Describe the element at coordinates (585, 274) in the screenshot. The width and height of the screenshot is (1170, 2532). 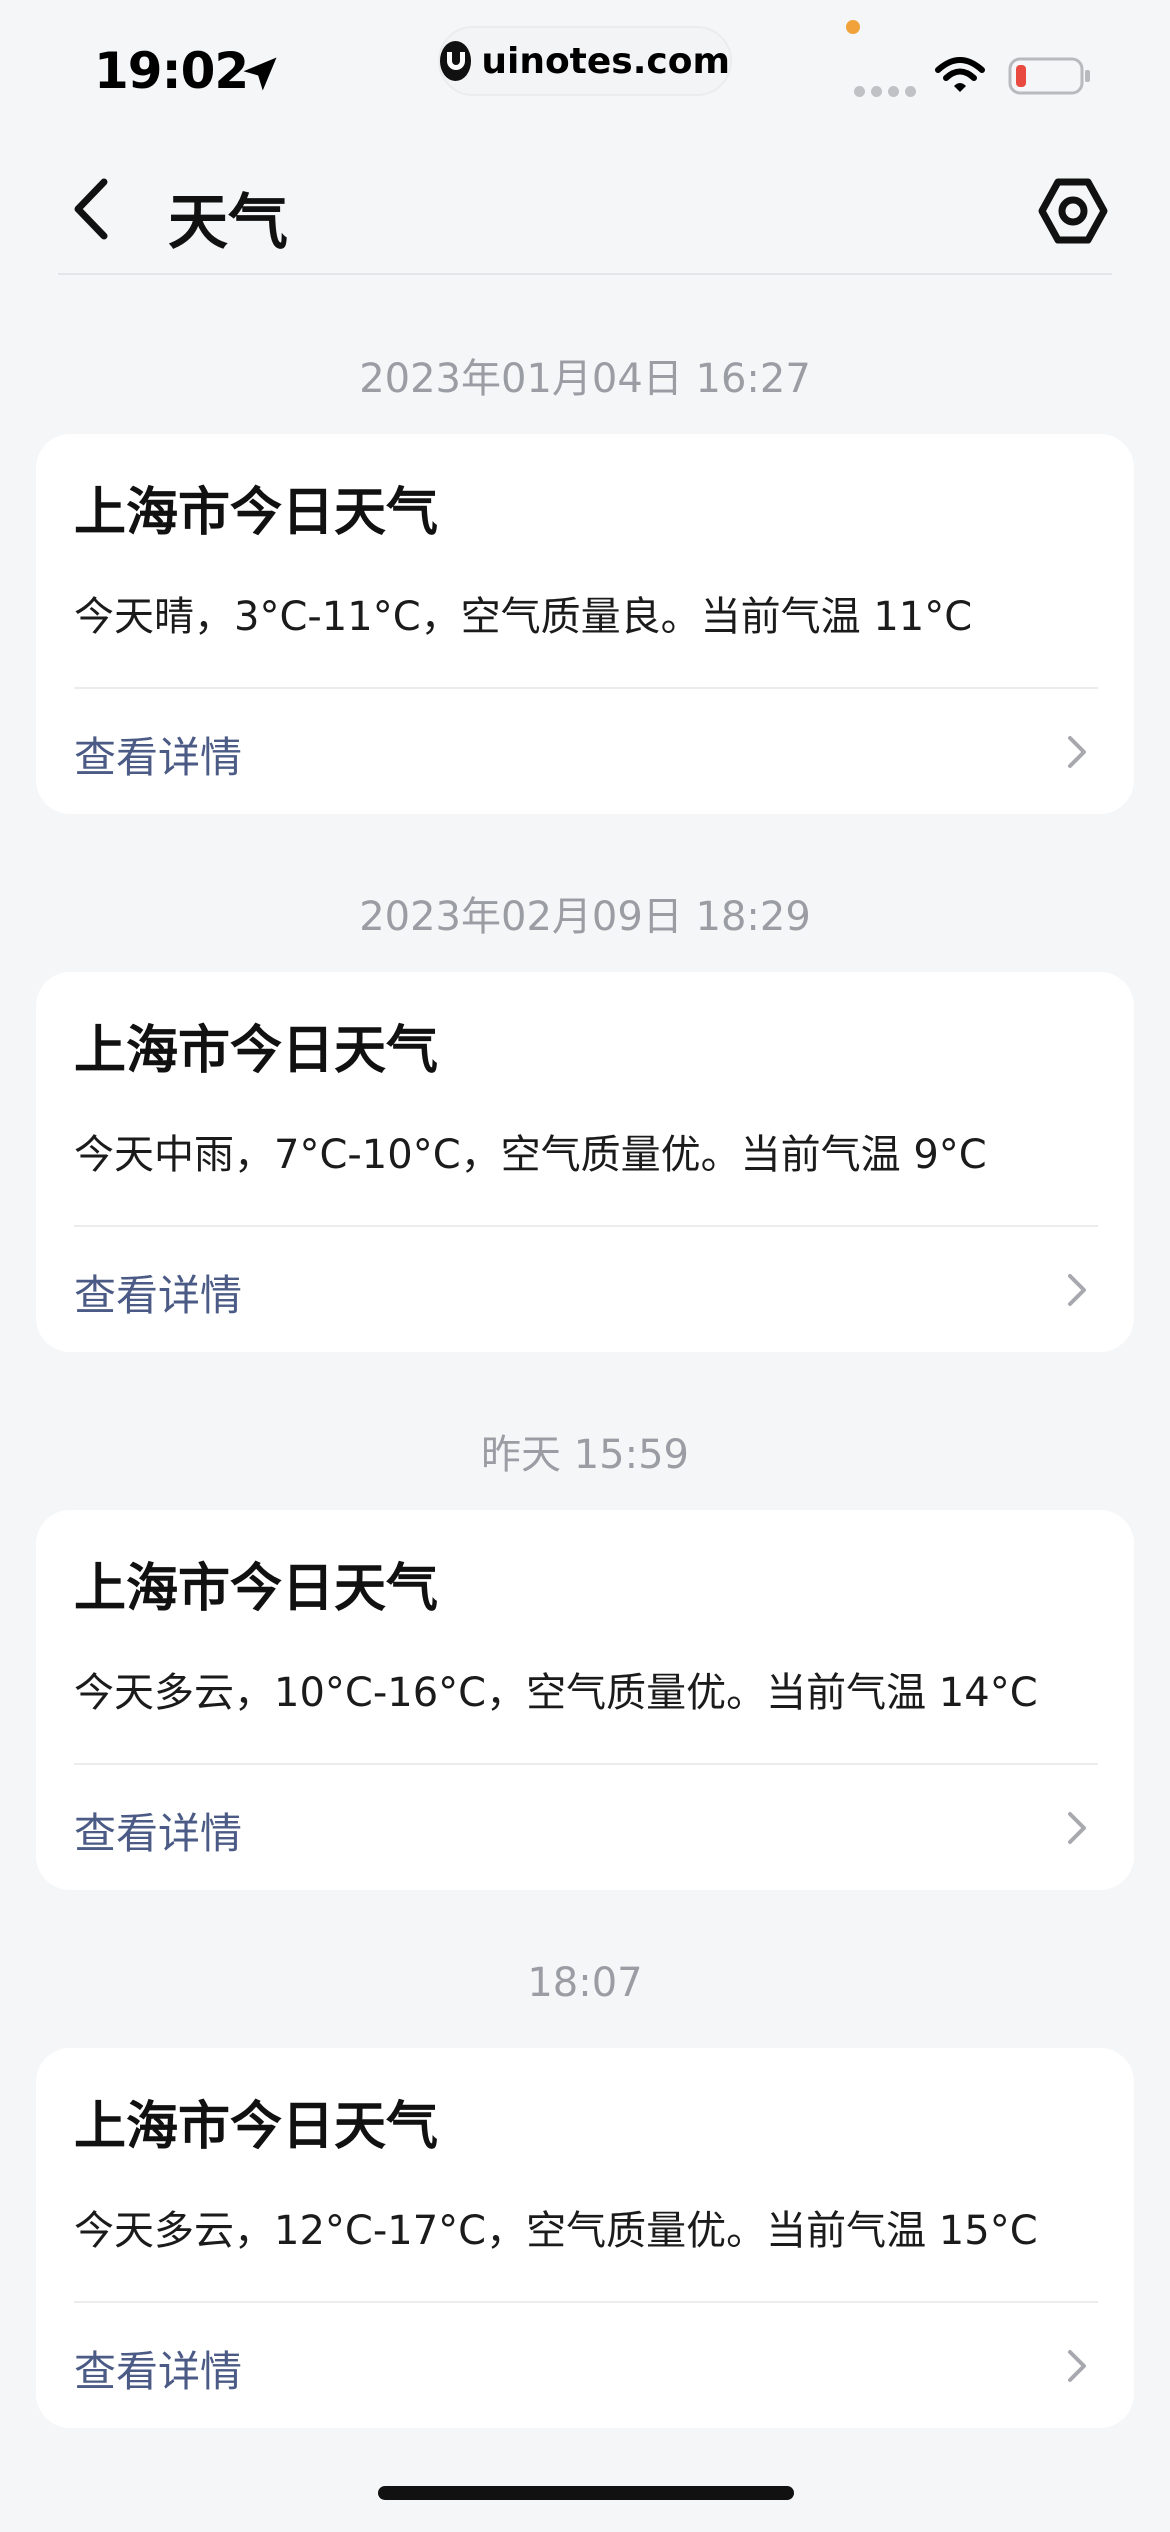
I see `nav-divider` at that location.